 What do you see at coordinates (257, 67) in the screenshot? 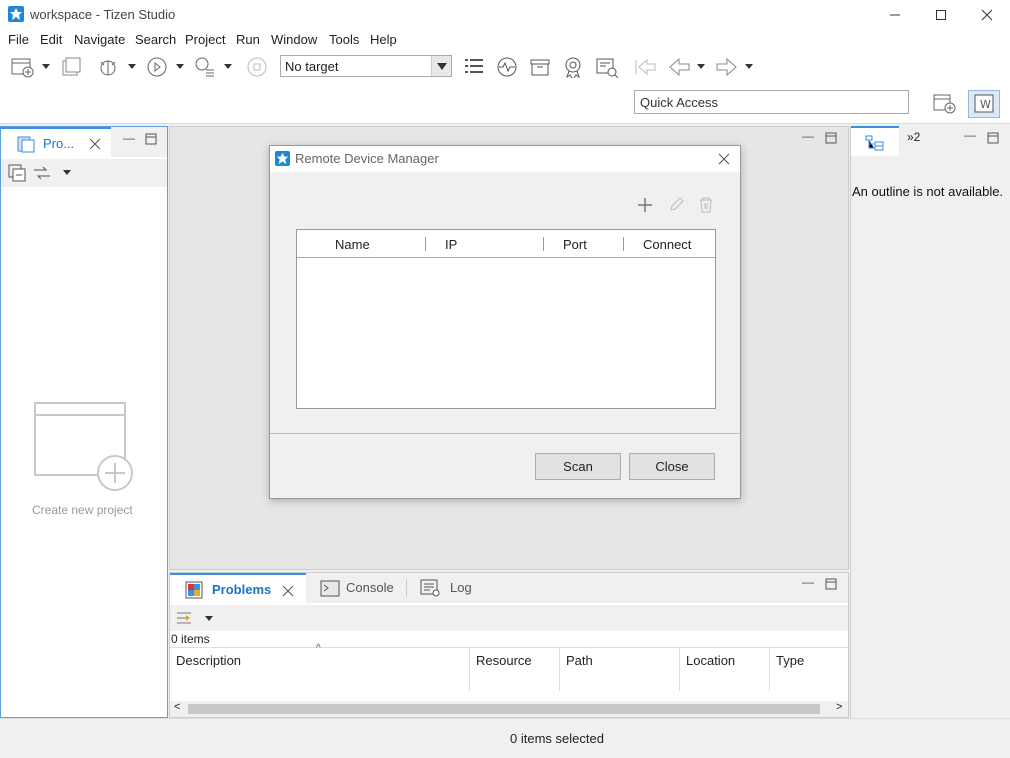
I see `stop-icon` at bounding box center [257, 67].